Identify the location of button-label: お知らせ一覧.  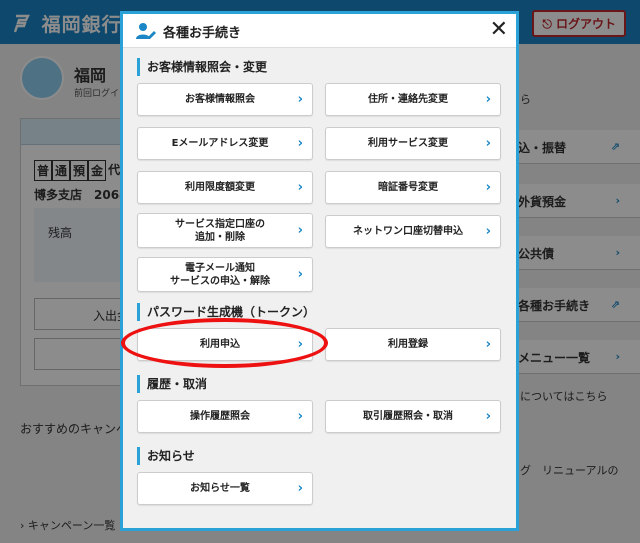
(220, 488).